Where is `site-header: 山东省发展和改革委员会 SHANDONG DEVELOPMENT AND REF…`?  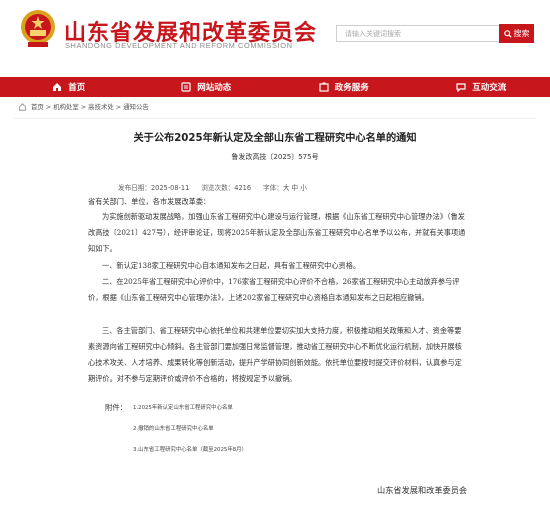
site-header: 山东省发展和改革委员会 SHANDONG DEVELOPMENT AND REF… is located at coordinates (275, 33).